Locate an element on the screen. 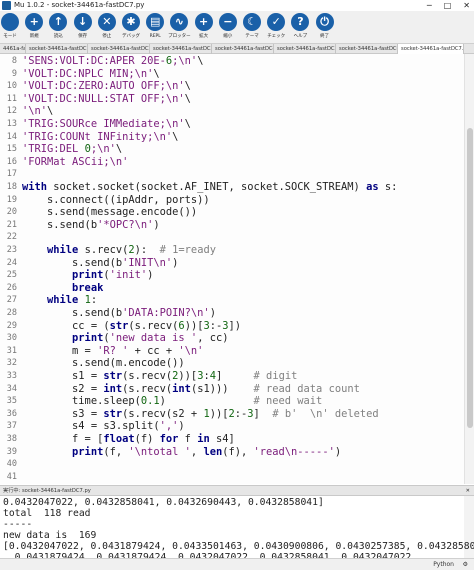 The width and height of the screenshot is (474, 570). gear-icon: ⚙ is located at coordinates (465, 564).